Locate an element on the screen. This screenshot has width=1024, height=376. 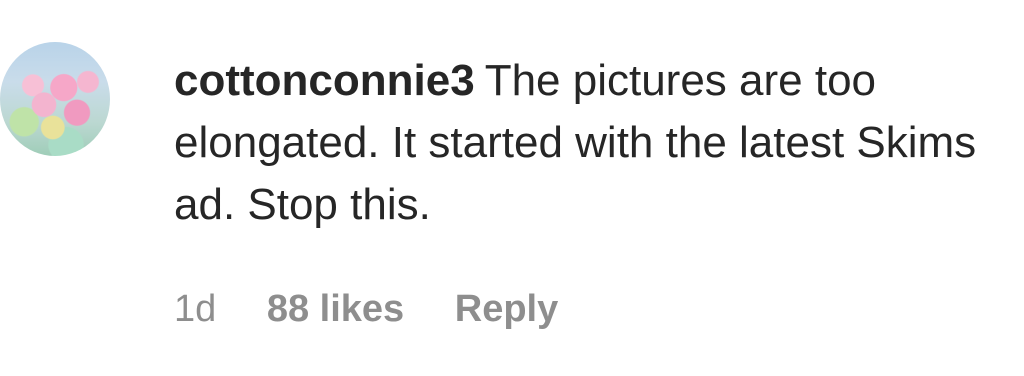
user-avatar-icon is located at coordinates (55, 99).